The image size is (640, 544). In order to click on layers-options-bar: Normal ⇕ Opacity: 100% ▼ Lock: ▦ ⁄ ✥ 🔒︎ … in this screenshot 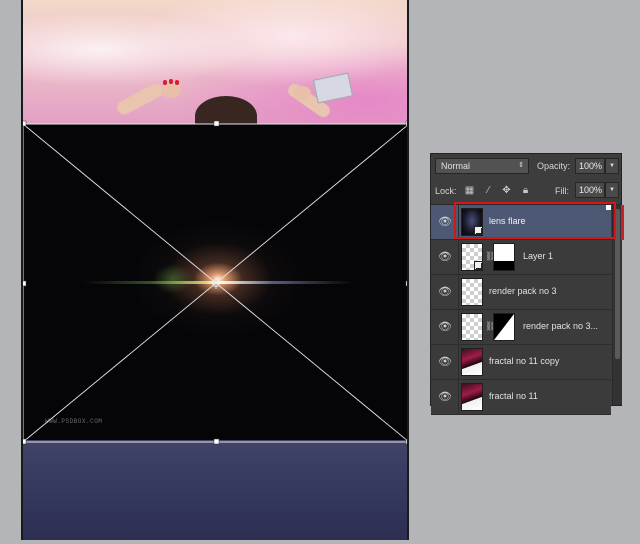, I will do `click(526, 179)`.